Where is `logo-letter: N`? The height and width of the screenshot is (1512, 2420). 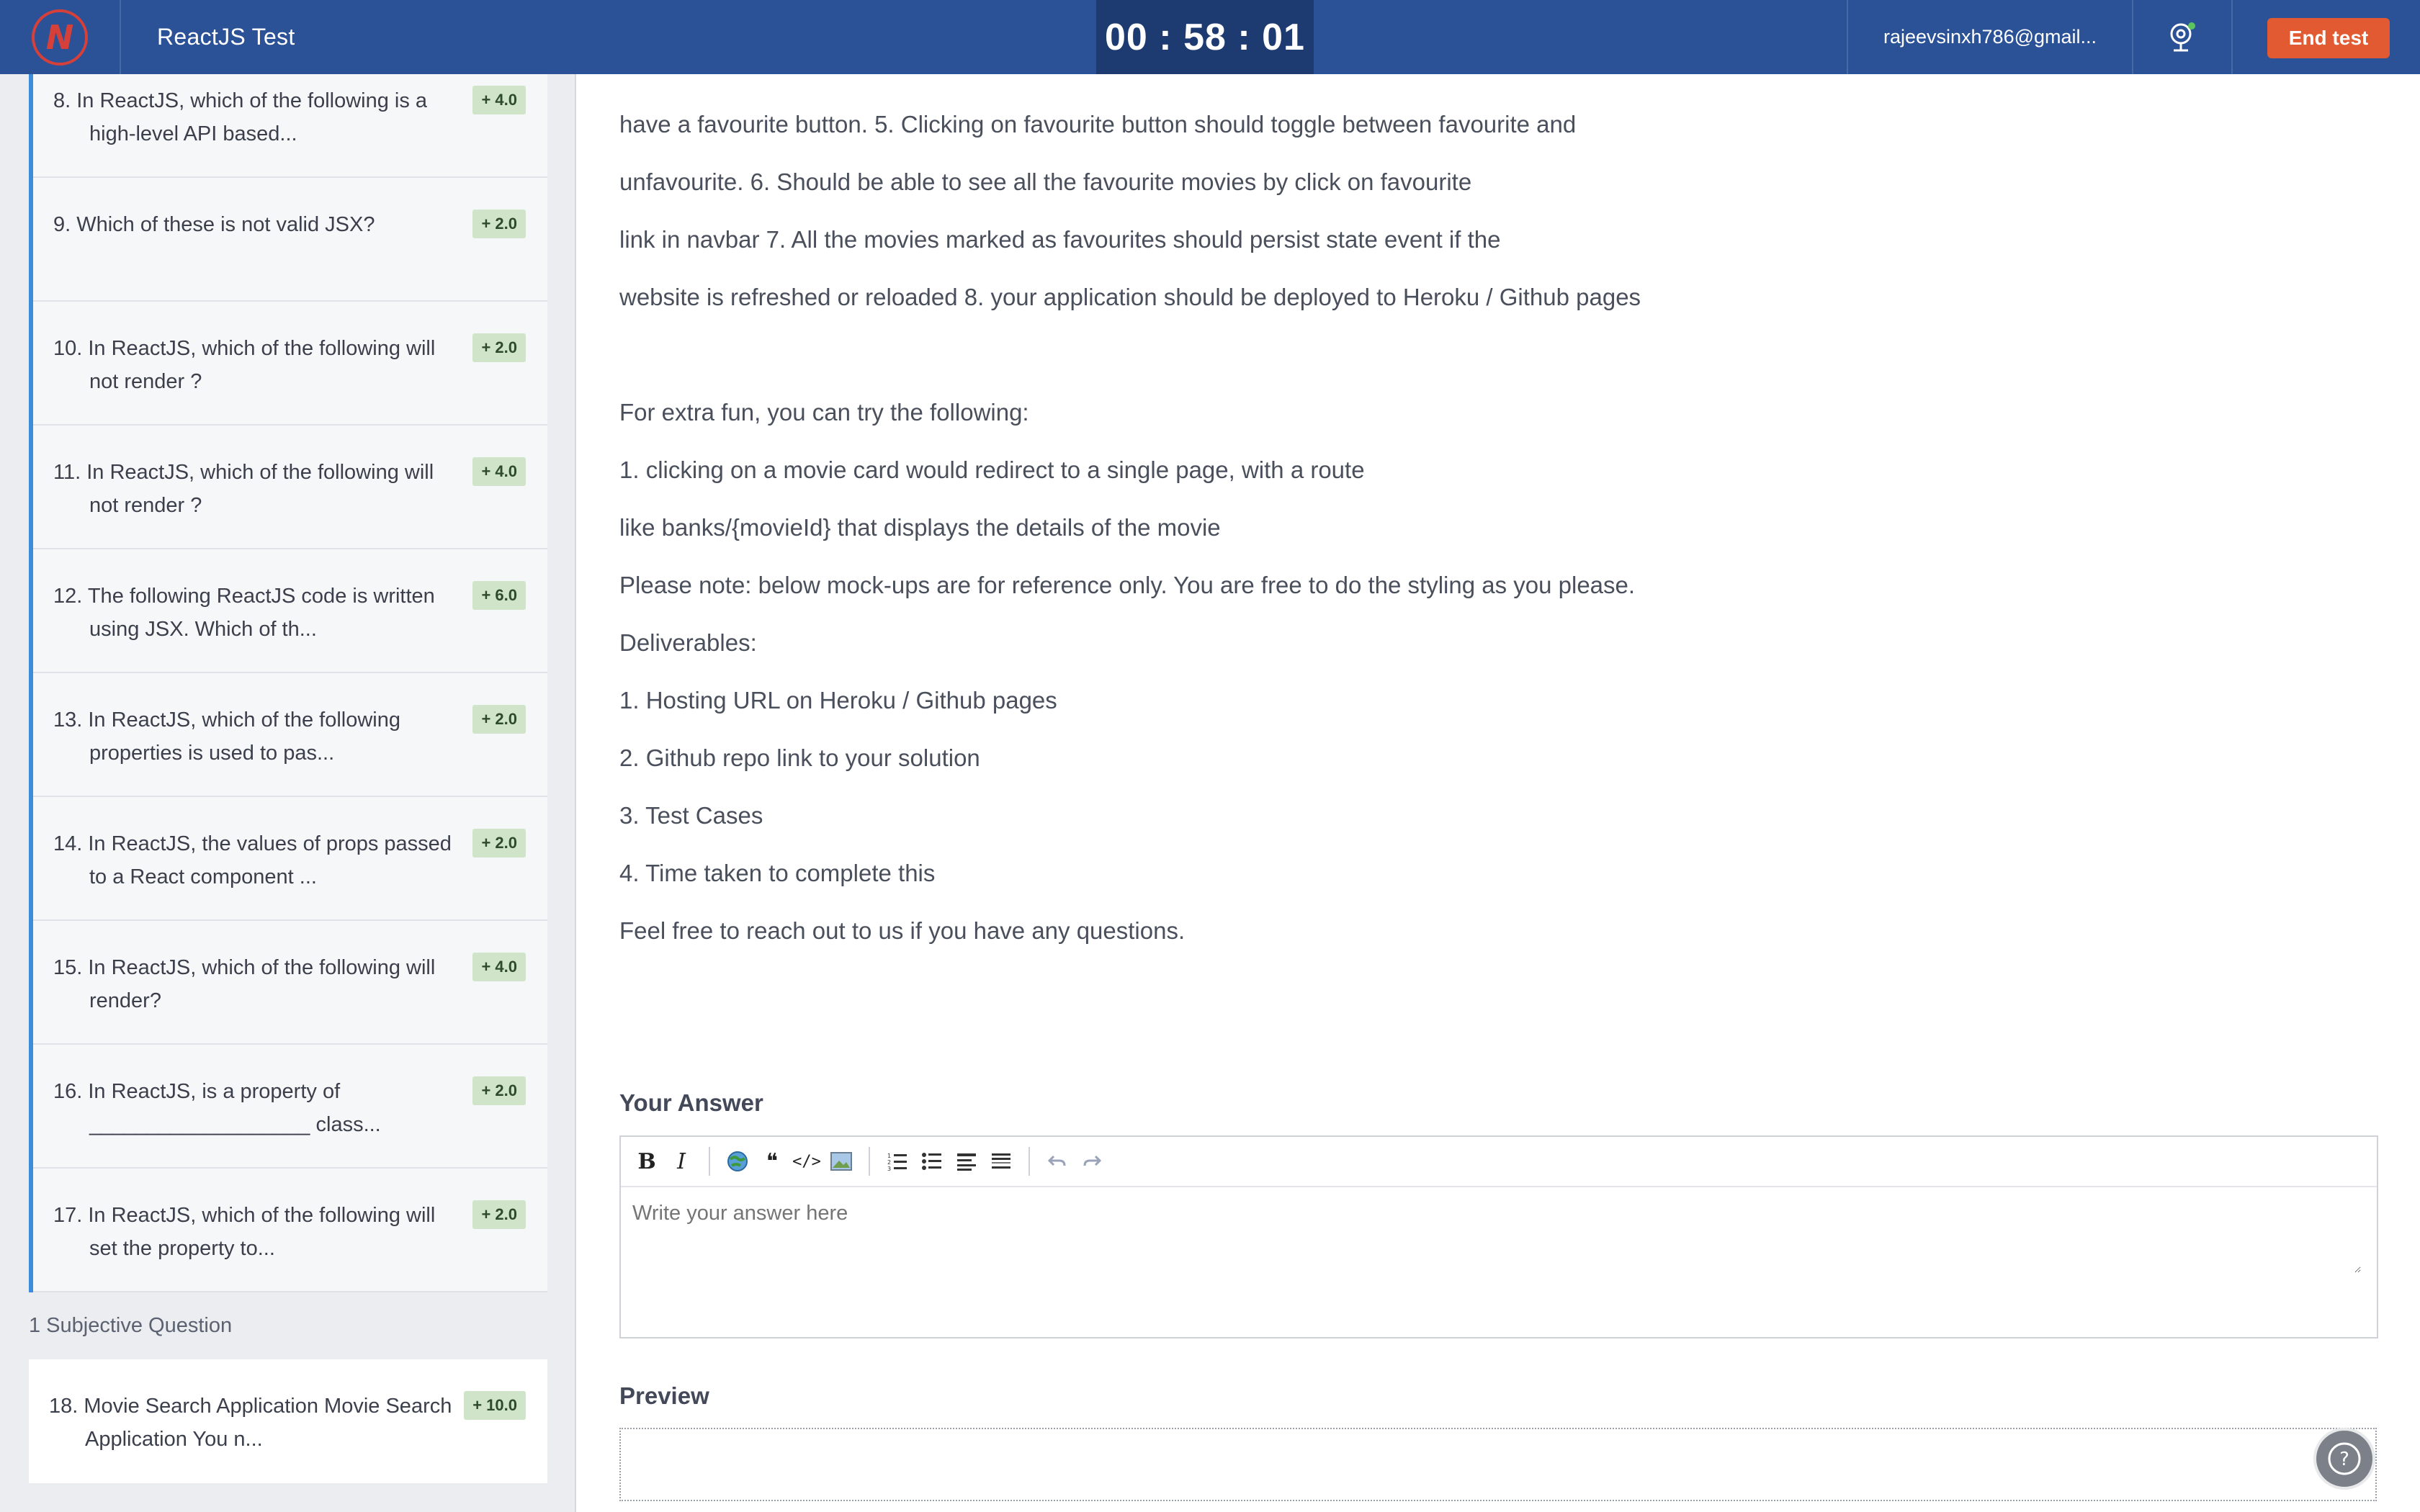
logo-letter: N is located at coordinates (59, 37).